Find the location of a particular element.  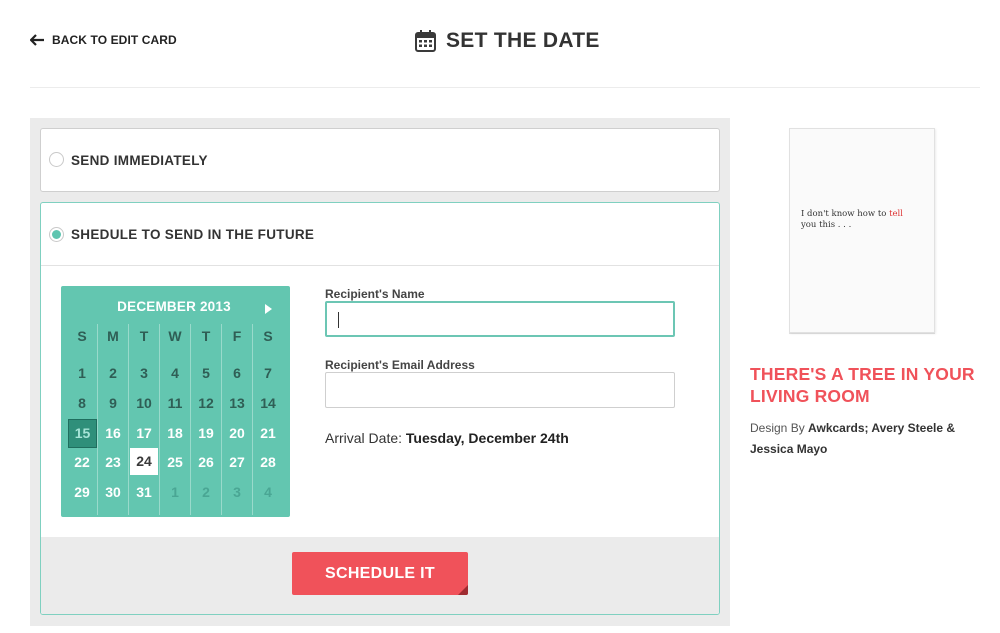

calendar-day: 29 is located at coordinates (82, 492).